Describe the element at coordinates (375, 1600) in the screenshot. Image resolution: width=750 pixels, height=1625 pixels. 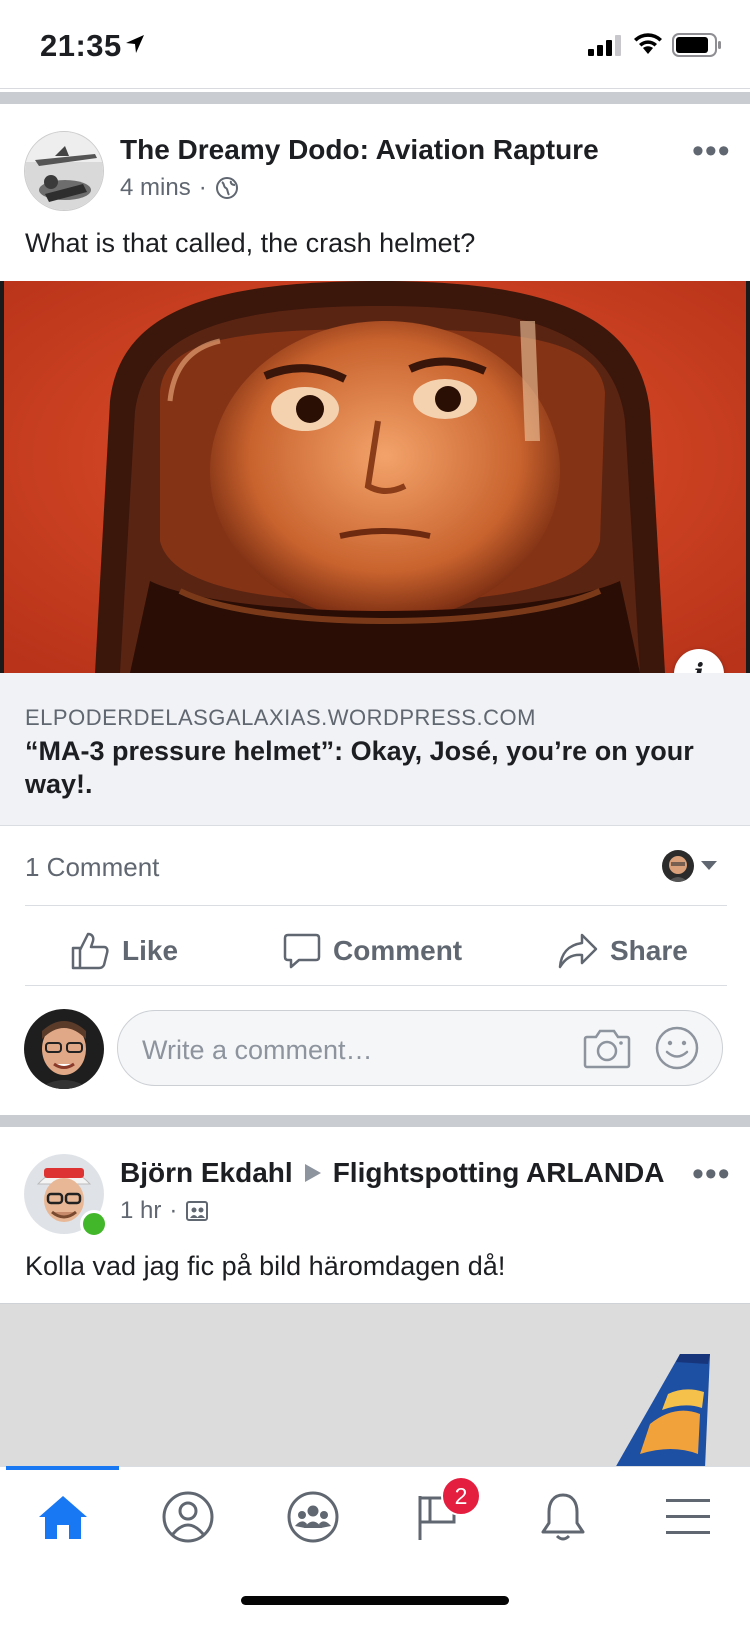
I see `home-indicator` at that location.